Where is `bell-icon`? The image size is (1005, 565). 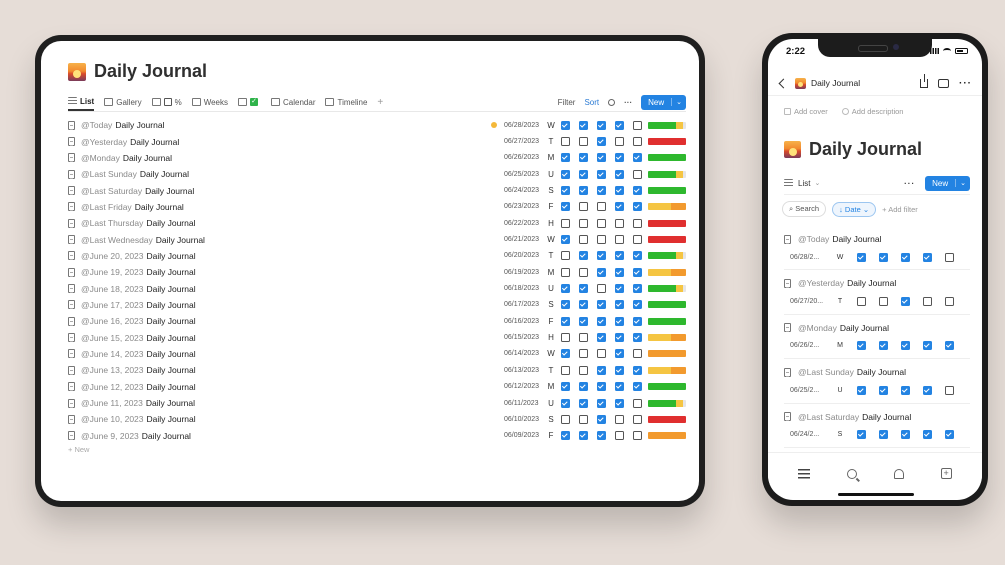
bell-icon is located at coordinates (898, 473).